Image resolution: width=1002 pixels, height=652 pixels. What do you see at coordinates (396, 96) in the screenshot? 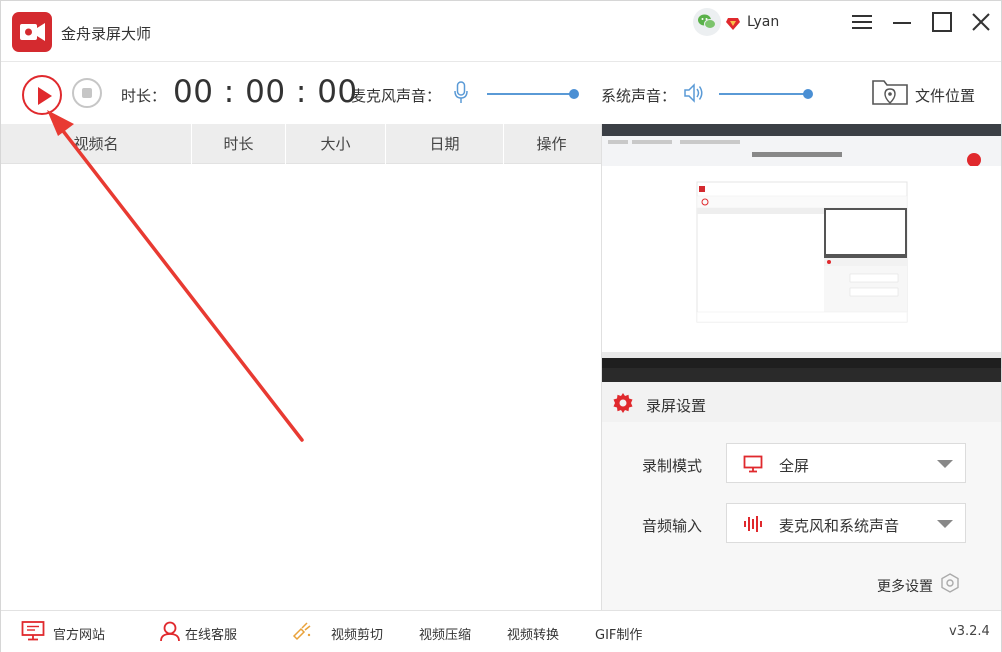
I see `mic-volume-label: 麦克风声音：` at bounding box center [396, 96].